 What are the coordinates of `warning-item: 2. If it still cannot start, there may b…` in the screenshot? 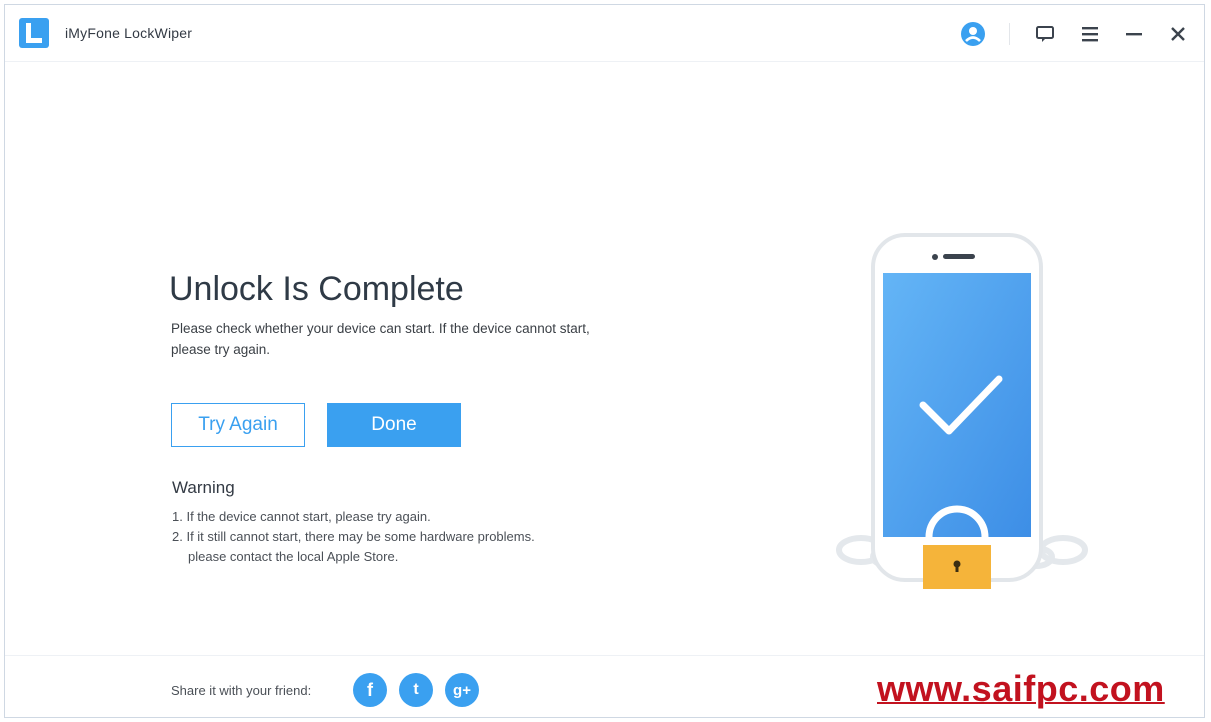 It's located at (353, 536).